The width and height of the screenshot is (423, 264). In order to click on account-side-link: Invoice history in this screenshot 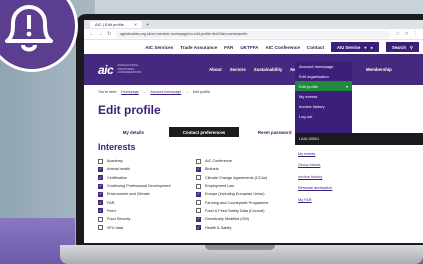, I will do `click(315, 177)`.